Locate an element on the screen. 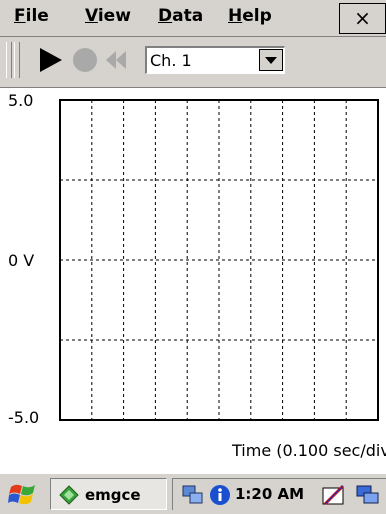  channel-select: Ch. 1 is located at coordinates (215, 60).